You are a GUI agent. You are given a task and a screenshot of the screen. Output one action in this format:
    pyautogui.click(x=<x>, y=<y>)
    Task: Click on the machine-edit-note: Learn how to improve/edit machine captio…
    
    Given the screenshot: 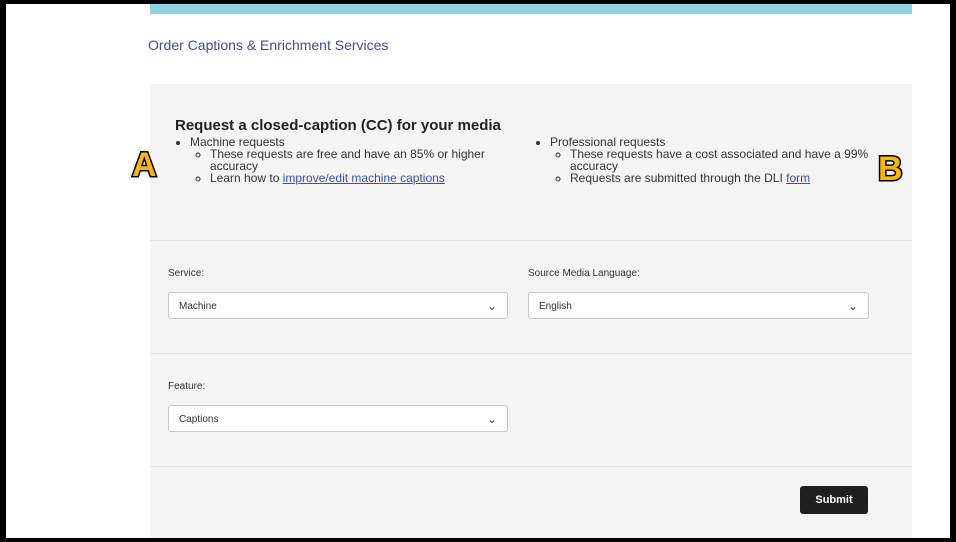 What is the action you would take?
    pyautogui.click(x=371, y=178)
    